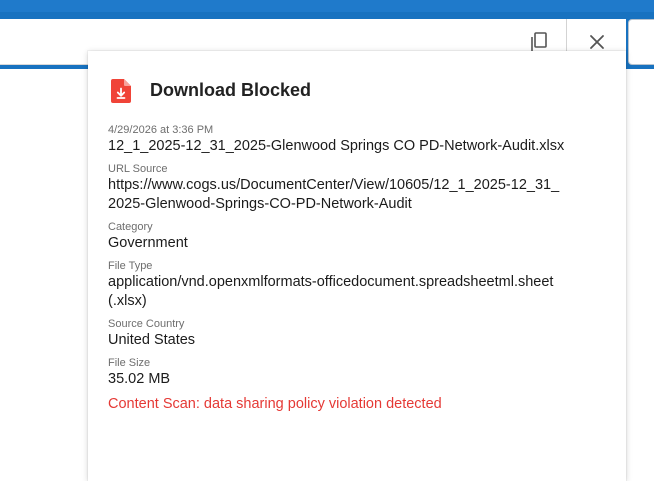  I want to click on panel-title: Download Blocked, so click(231, 90).